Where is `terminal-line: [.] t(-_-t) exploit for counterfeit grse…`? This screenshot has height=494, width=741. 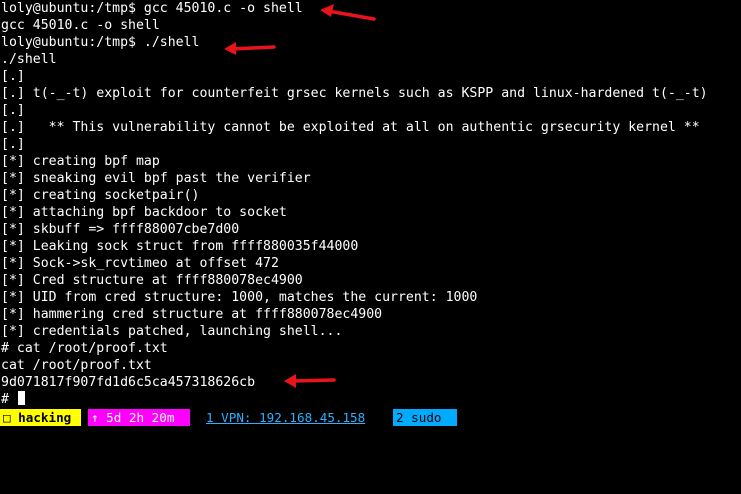
terminal-line: [.] t(-_-t) exploit for counterfeit grse… is located at coordinates (354, 93).